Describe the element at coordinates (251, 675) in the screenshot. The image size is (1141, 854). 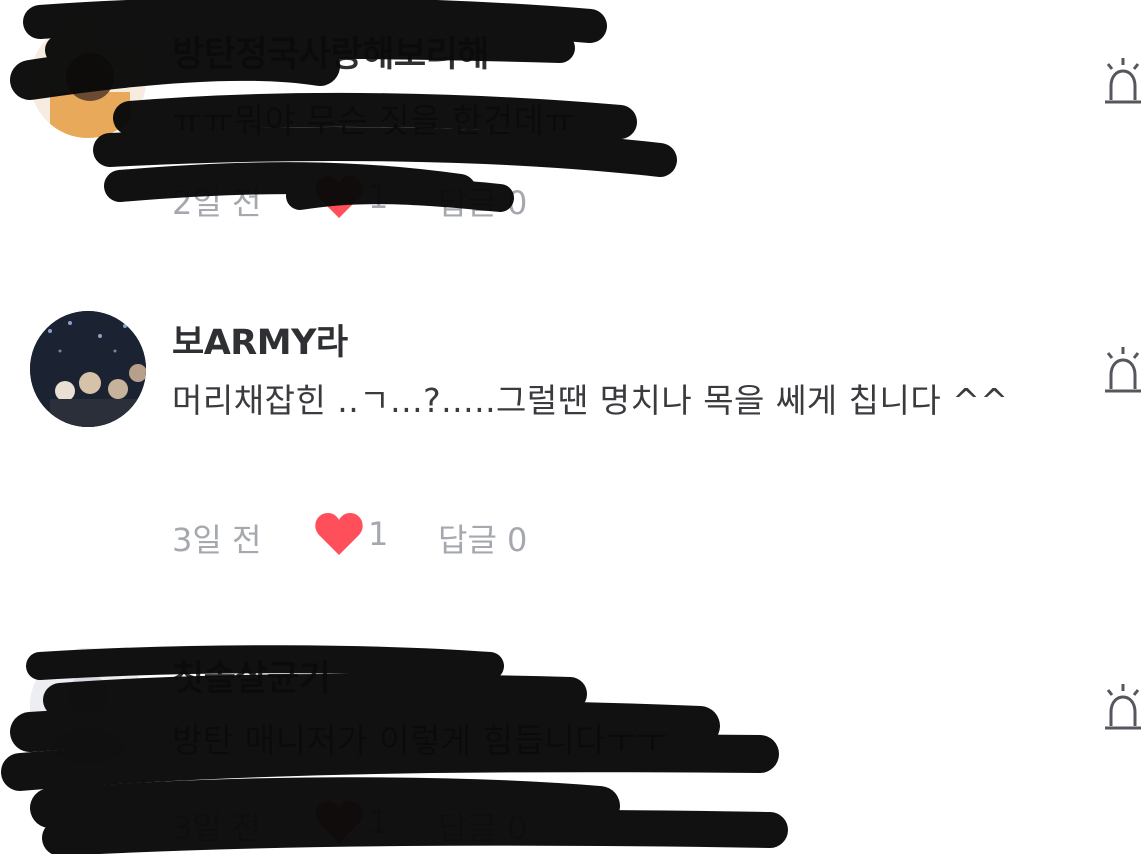
I see `comment-author: 칫솔살균기` at that location.